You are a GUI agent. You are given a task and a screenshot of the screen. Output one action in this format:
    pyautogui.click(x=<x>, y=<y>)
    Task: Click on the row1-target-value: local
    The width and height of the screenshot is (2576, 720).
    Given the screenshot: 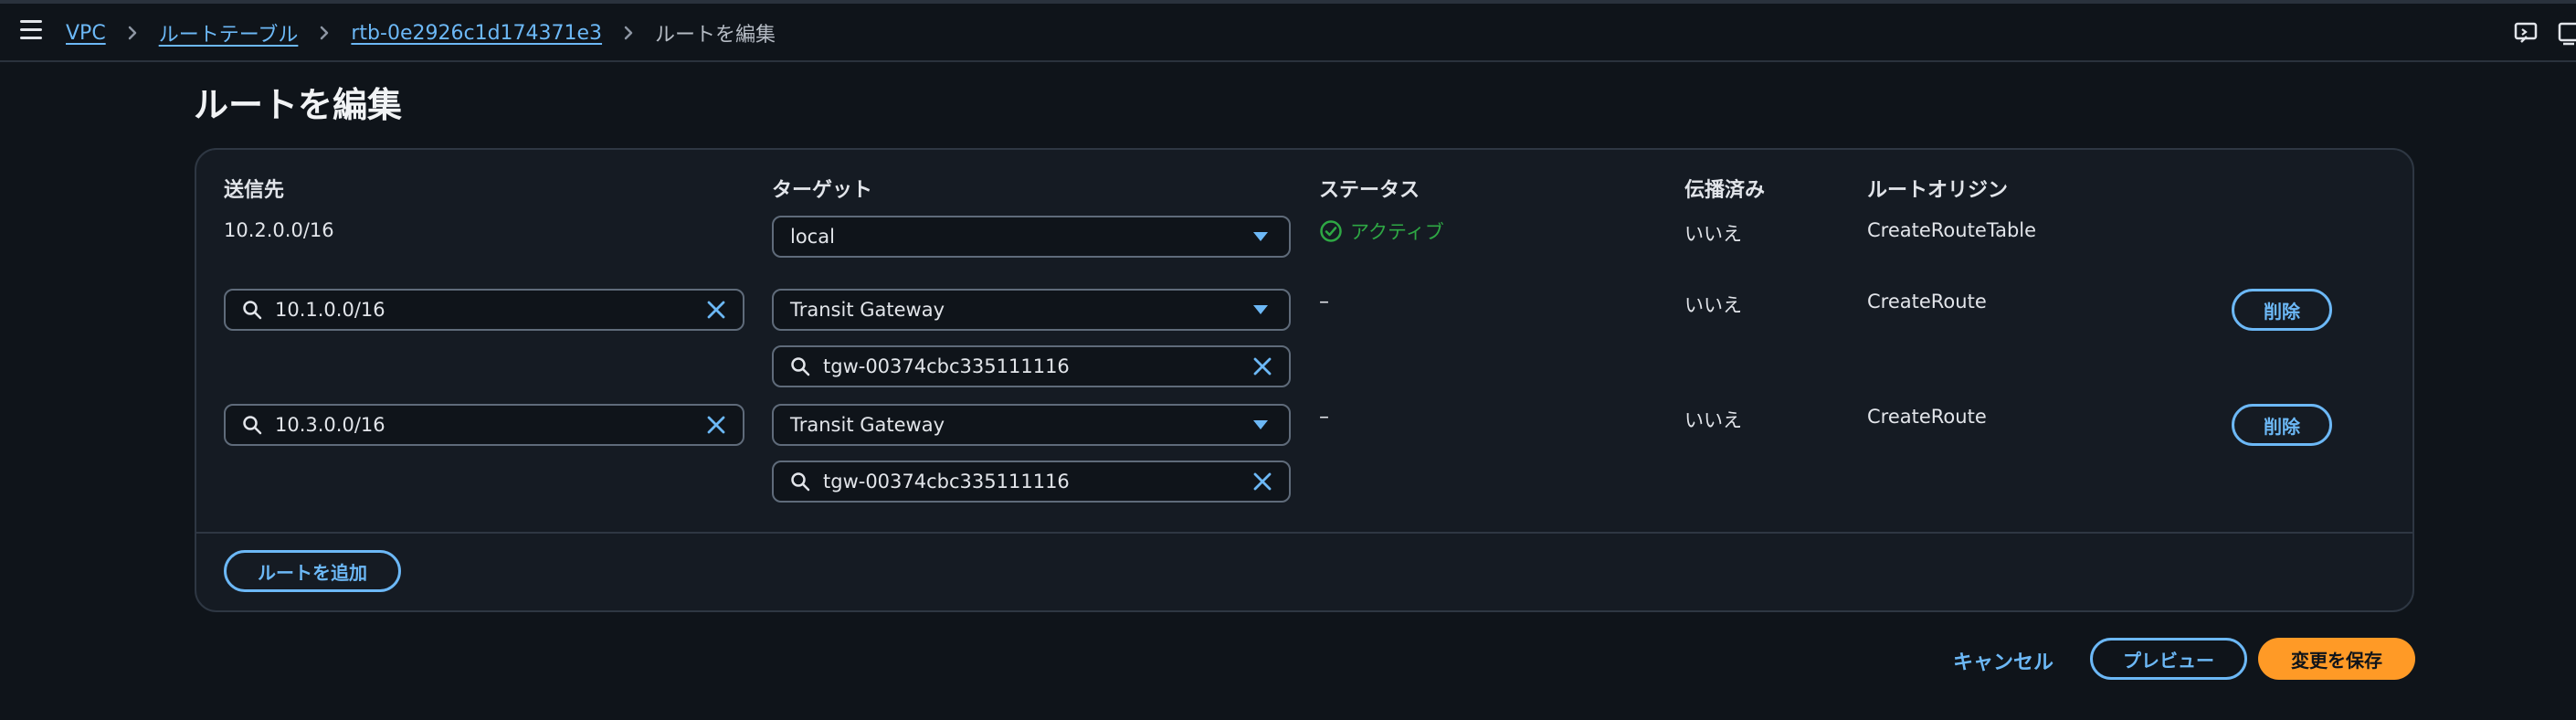 What is the action you would take?
    pyautogui.click(x=812, y=237)
    